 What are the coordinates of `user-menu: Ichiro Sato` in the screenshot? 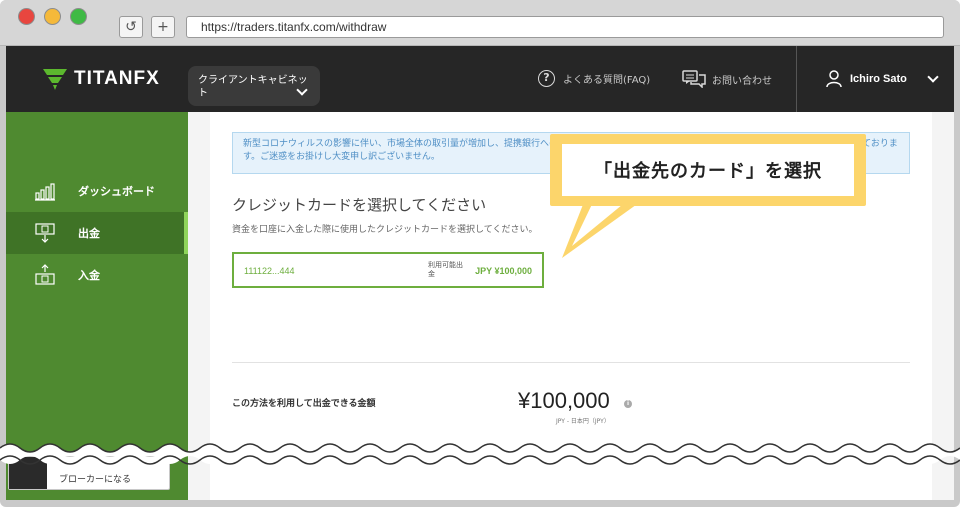 It's located at (882, 79).